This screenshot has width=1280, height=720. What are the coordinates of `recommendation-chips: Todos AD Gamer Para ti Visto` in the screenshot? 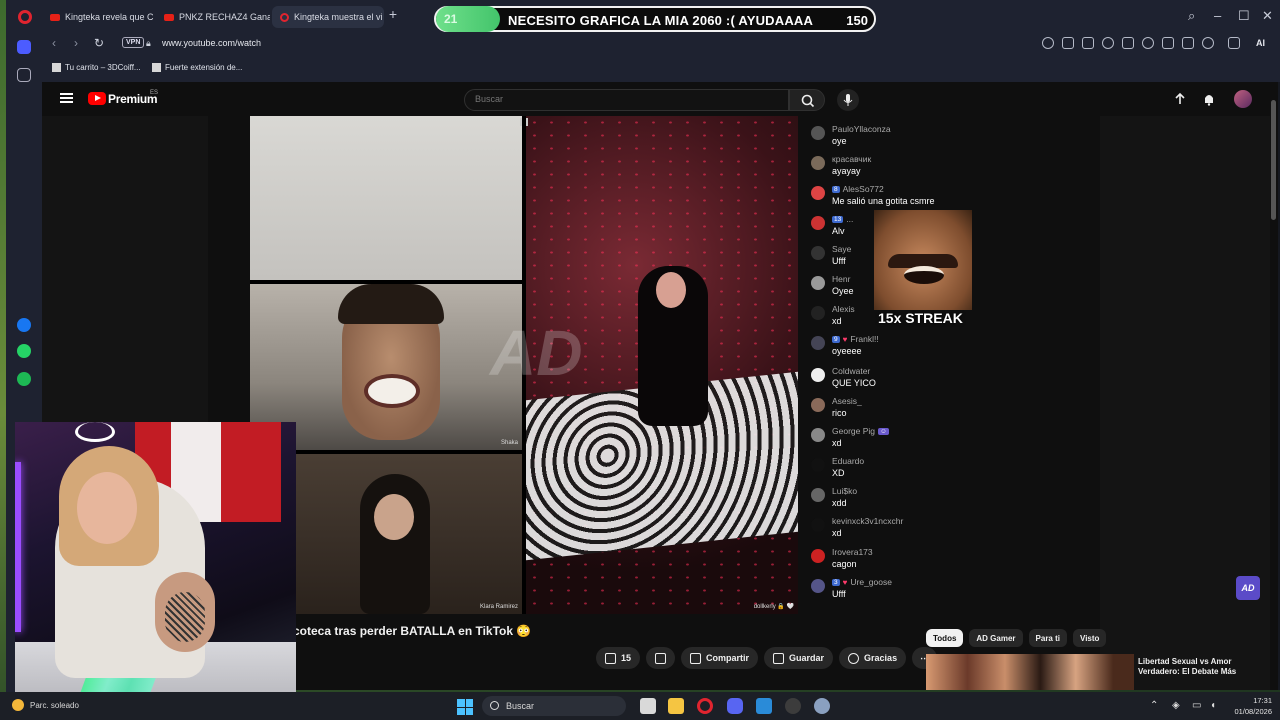 It's located at (1016, 638).